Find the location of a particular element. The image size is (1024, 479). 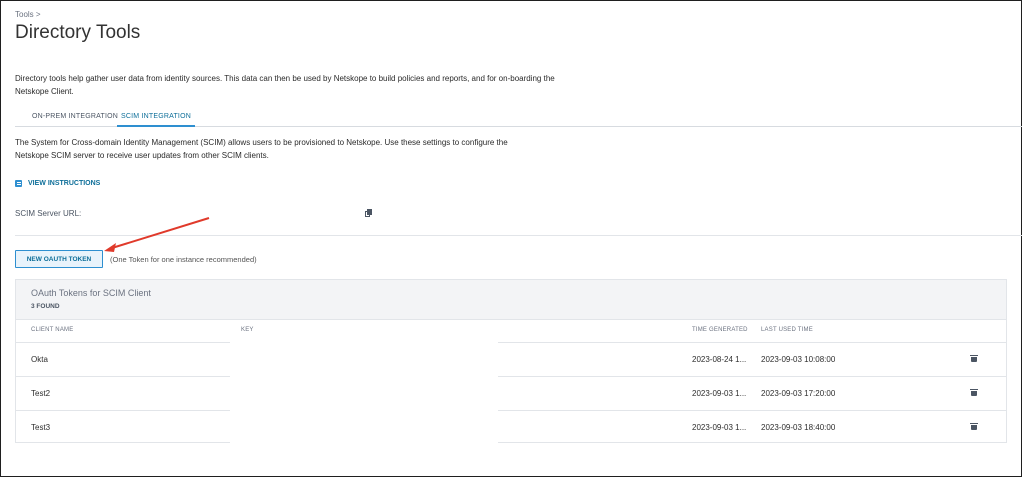

client-name: Test2 is located at coordinates (41, 393).